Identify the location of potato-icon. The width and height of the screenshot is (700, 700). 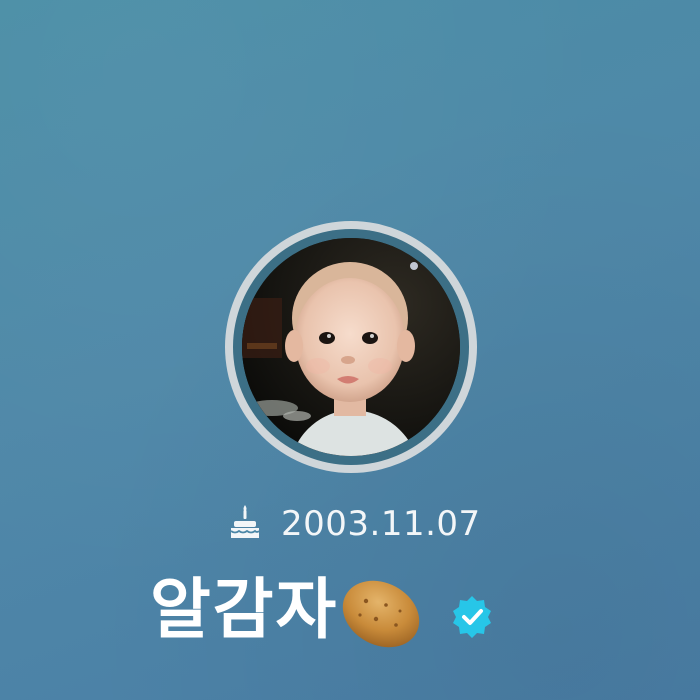
(381, 614).